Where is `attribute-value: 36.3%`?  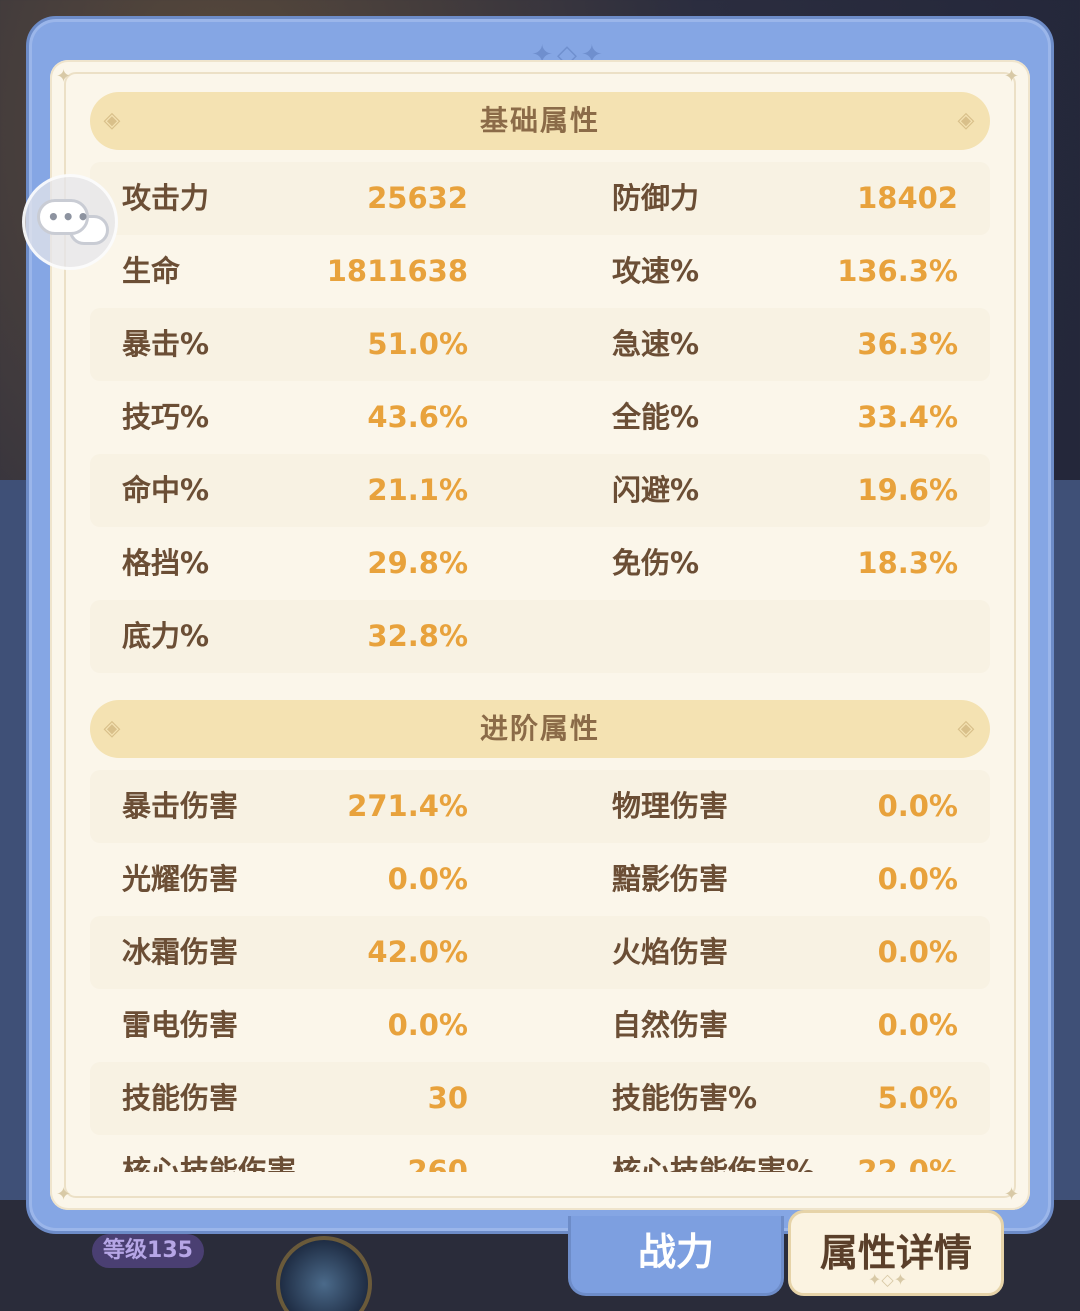
attribute-value: 36.3% is located at coordinates (907, 344).